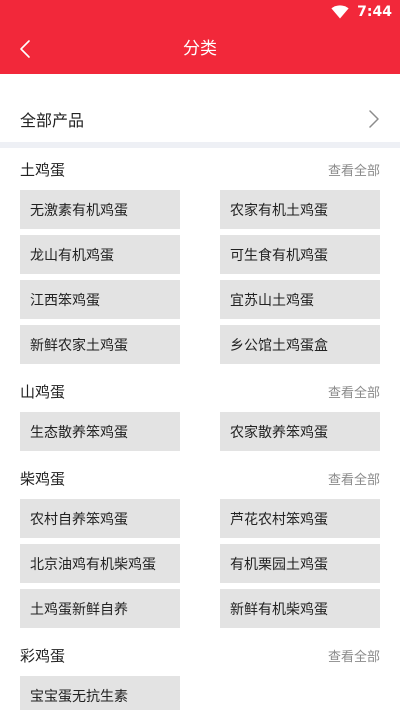 This screenshot has height=710, width=400. I want to click on product-grid: 生态散养笨鸡蛋 农家散养笨鸡蛋, so click(200, 434).